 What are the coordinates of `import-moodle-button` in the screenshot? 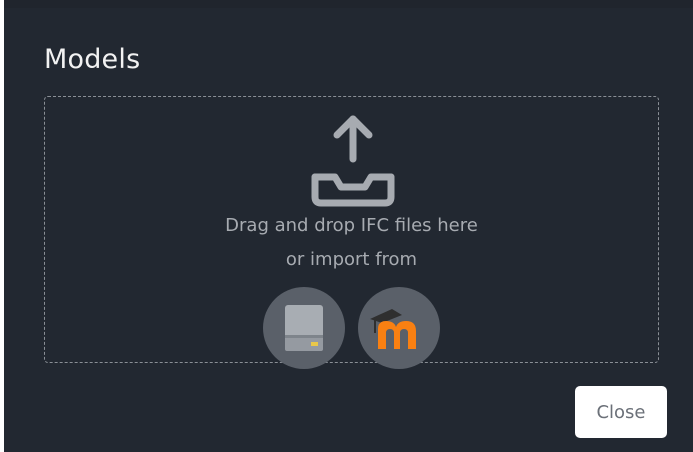 It's located at (399, 328).